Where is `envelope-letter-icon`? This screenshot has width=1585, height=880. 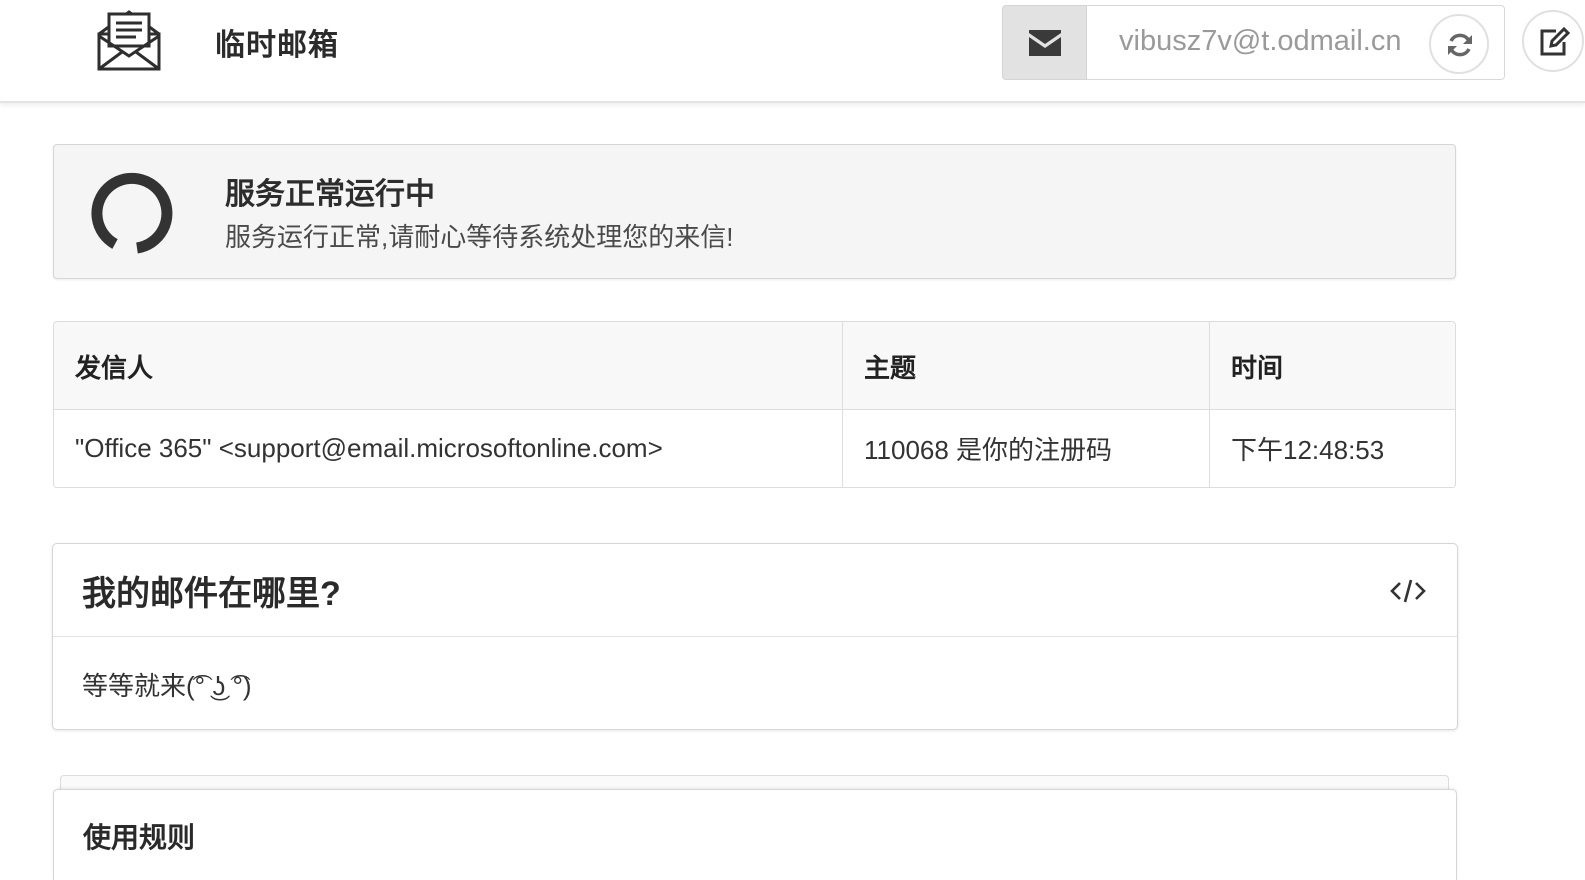 envelope-letter-icon is located at coordinates (129, 40).